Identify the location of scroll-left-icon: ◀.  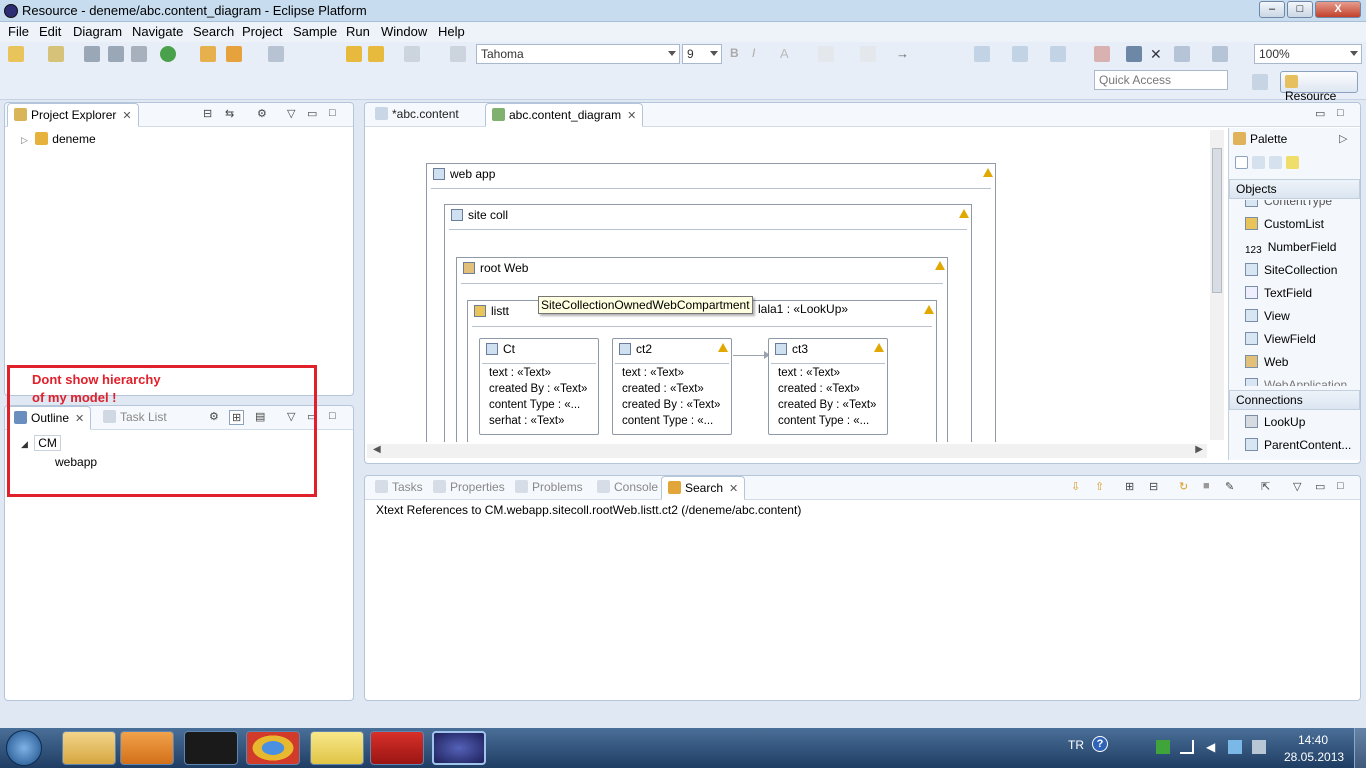
(377, 449).